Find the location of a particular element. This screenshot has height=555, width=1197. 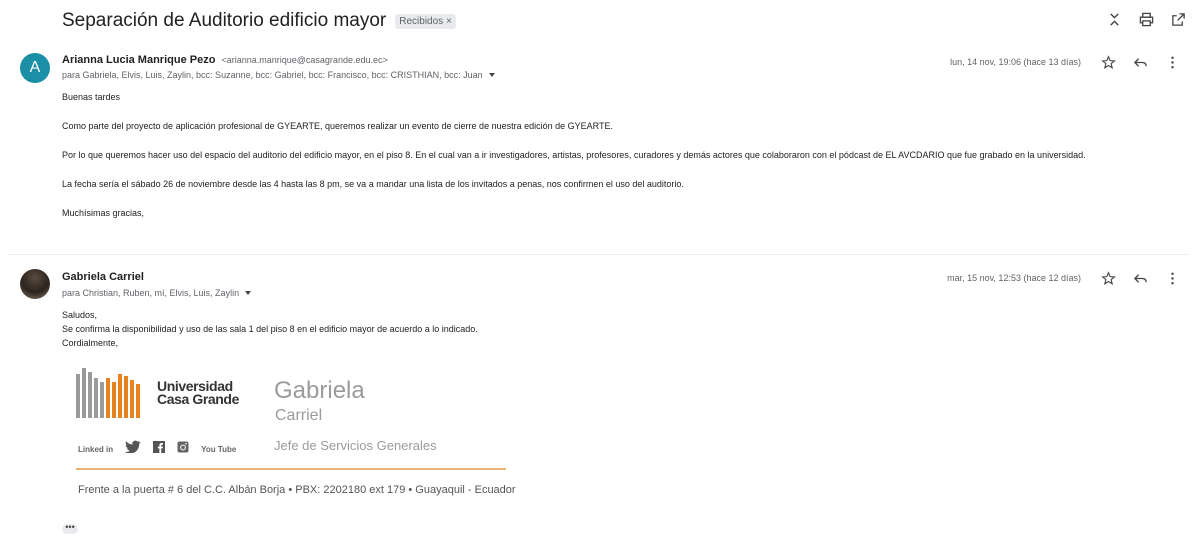

message-actions: lun, 14 nov, 19:06 (hace 13 días) is located at coordinates (1065, 62).